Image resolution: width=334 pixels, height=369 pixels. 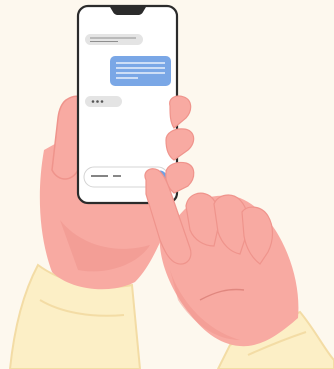 What do you see at coordinates (180, 144) in the screenshot?
I see `left-fingers` at bounding box center [180, 144].